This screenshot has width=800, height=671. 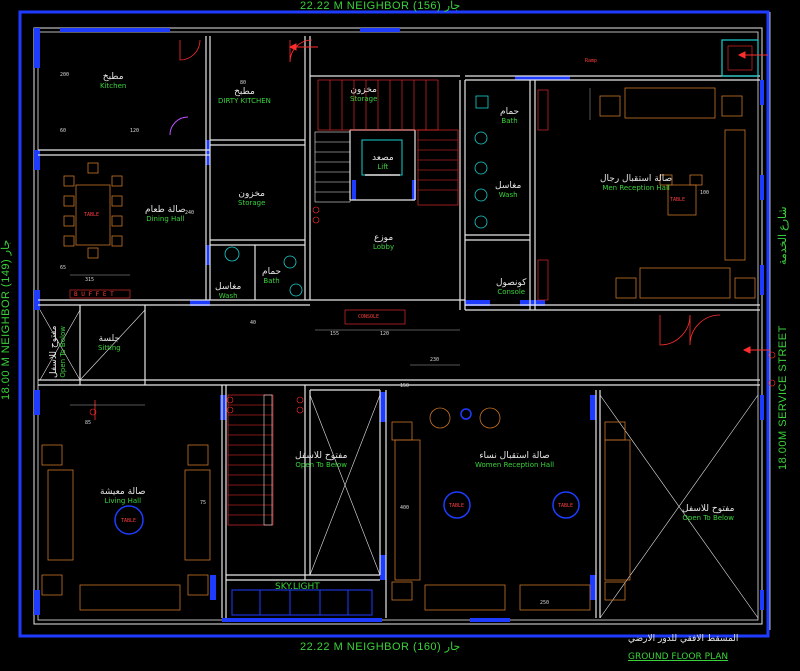 I want to click on open-below-left-label: مفتوح للاسفل Open To Below, so click(x=58, y=351).